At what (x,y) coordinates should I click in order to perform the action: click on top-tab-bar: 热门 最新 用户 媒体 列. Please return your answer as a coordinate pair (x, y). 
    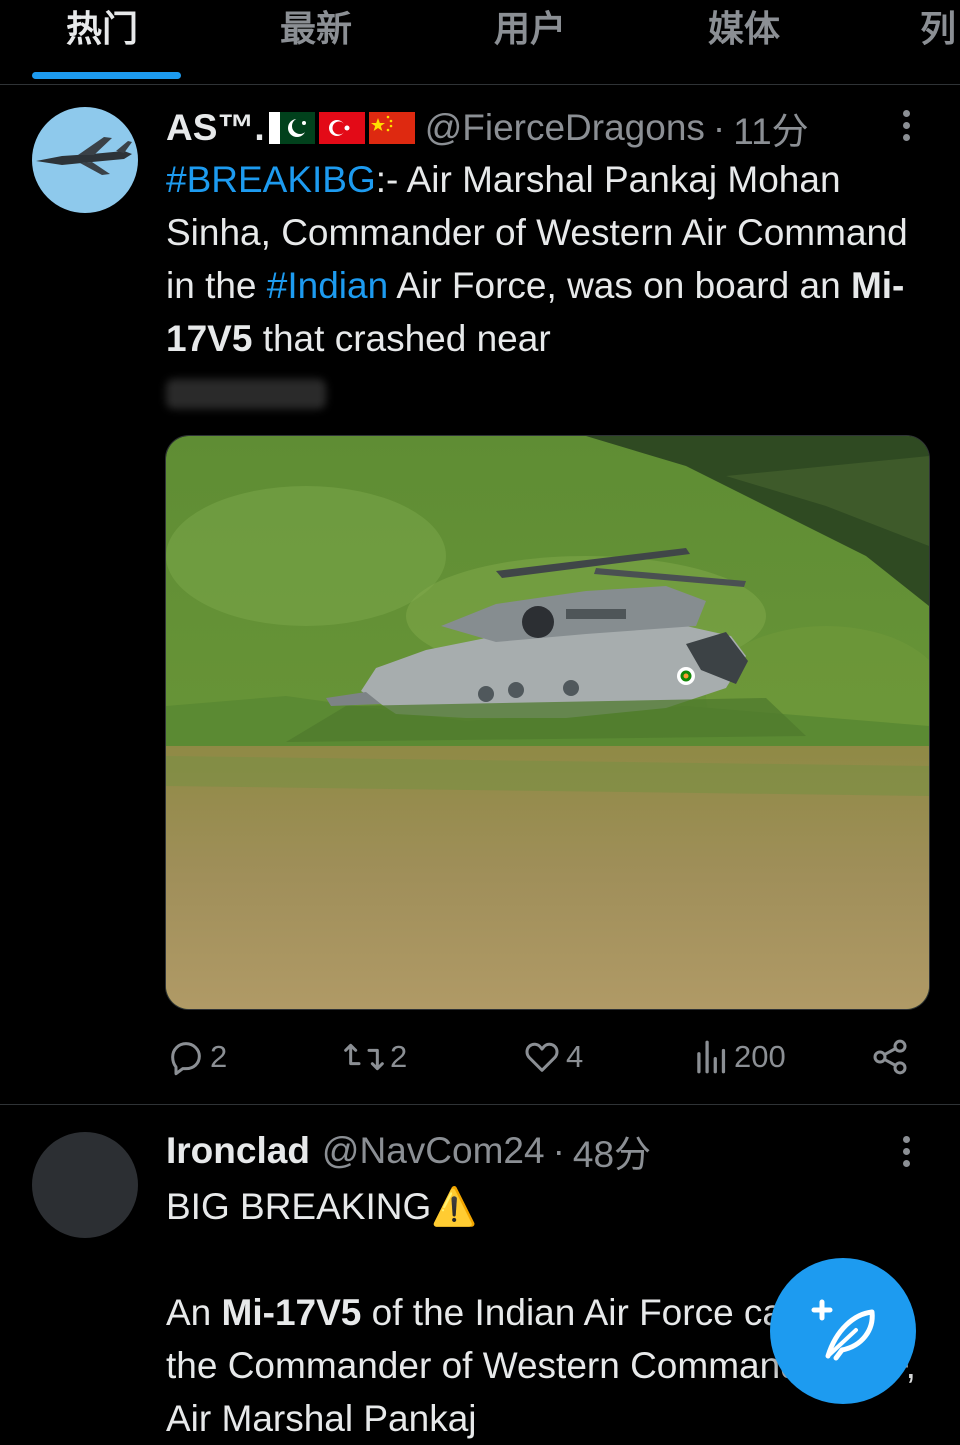
    Looking at the image, I should click on (480, 42).